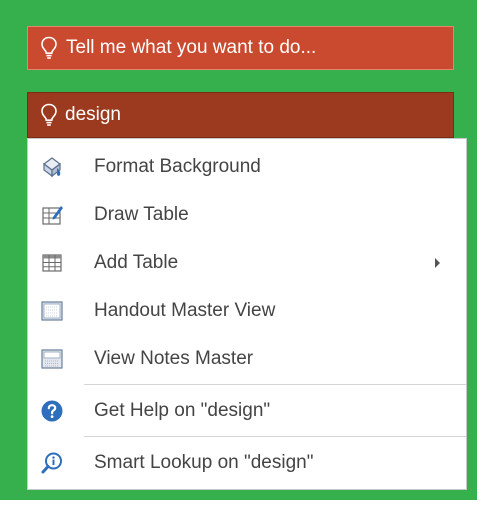  Describe the element at coordinates (174, 358) in the screenshot. I see `menu-item-label: View Notes Master` at that location.